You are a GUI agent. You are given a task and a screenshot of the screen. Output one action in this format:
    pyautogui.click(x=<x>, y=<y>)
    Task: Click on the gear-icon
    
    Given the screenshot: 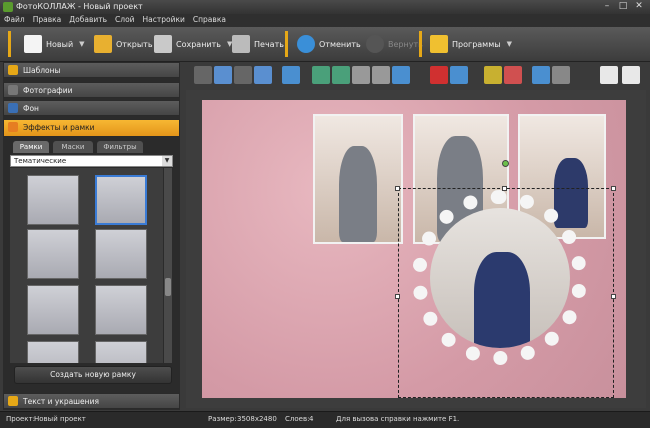 What is the action you would take?
    pyautogui.click(x=541, y=75)
    